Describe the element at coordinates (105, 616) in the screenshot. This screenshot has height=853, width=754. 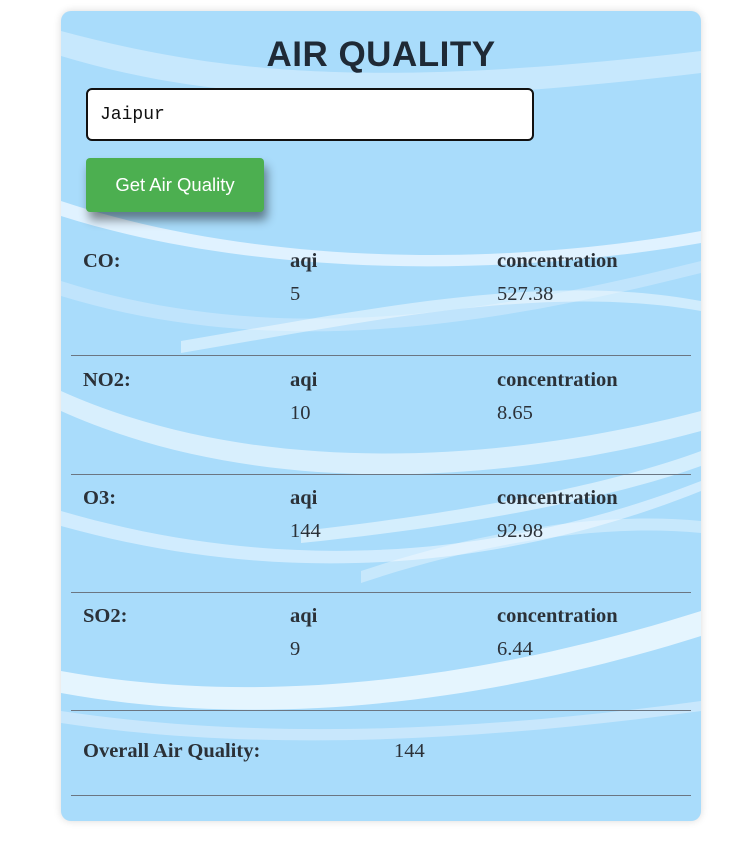
I see `pollutant-name: SO2:` at that location.